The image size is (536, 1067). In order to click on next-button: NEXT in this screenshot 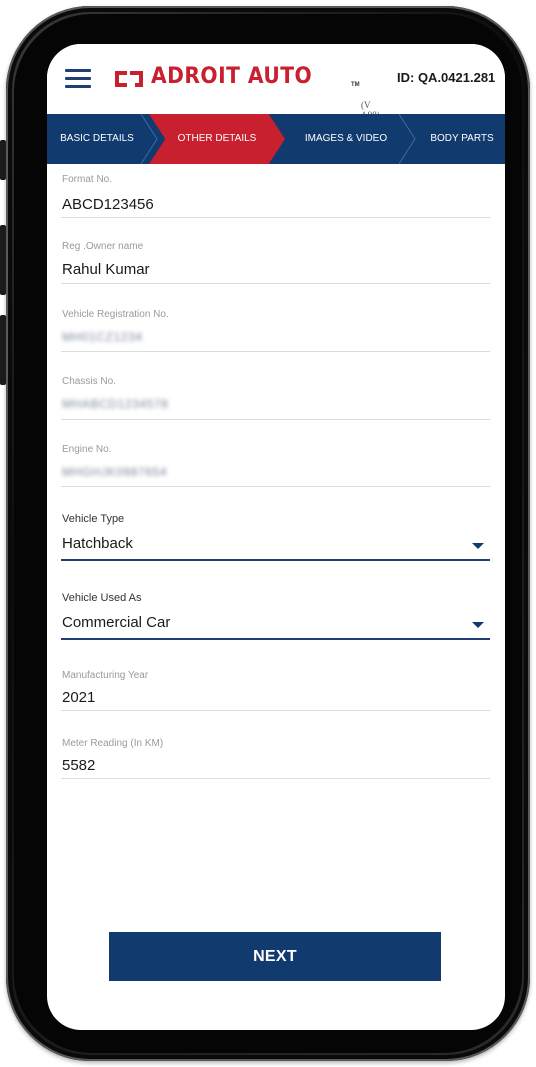, I will do `click(275, 956)`.